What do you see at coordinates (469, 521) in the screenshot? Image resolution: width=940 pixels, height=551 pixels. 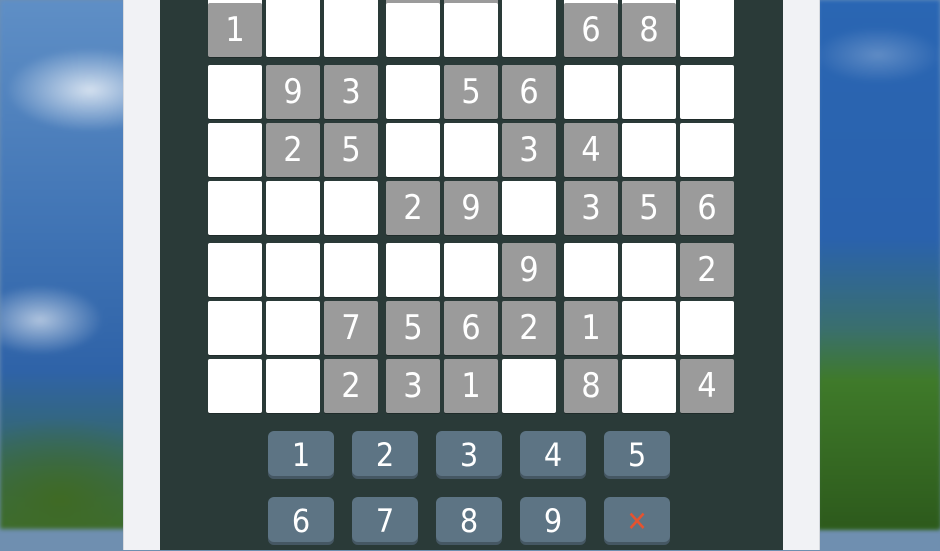 I see `number-key: 8` at bounding box center [469, 521].